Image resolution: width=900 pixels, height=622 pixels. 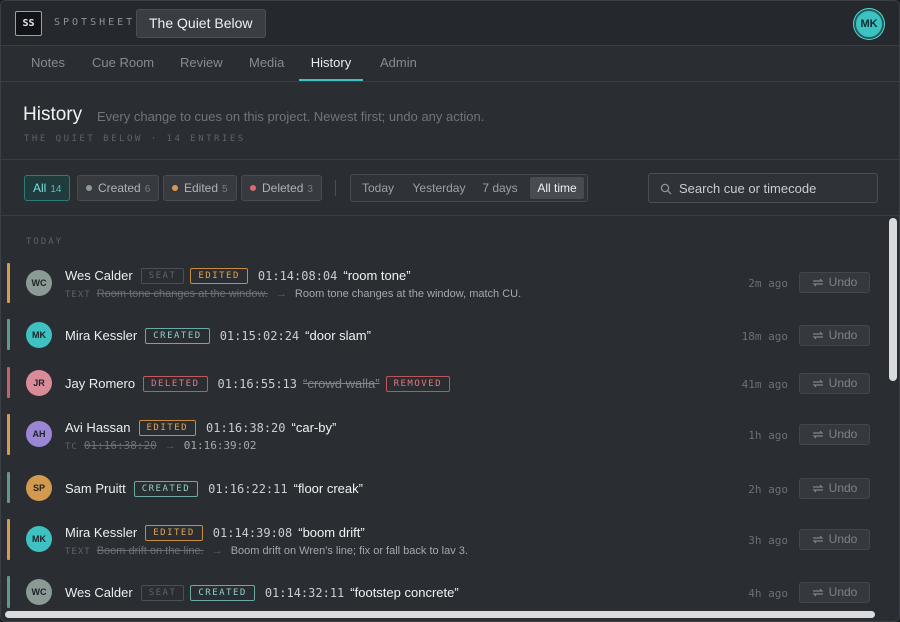 What do you see at coordinates (175, 188) in the screenshot?
I see `edited-dot-icon` at bounding box center [175, 188].